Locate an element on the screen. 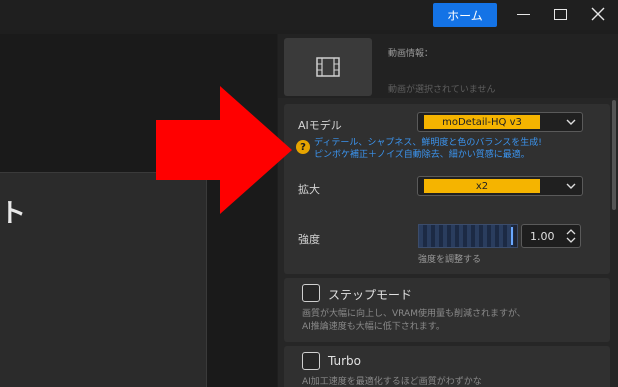  close-icon is located at coordinates (598, 14).